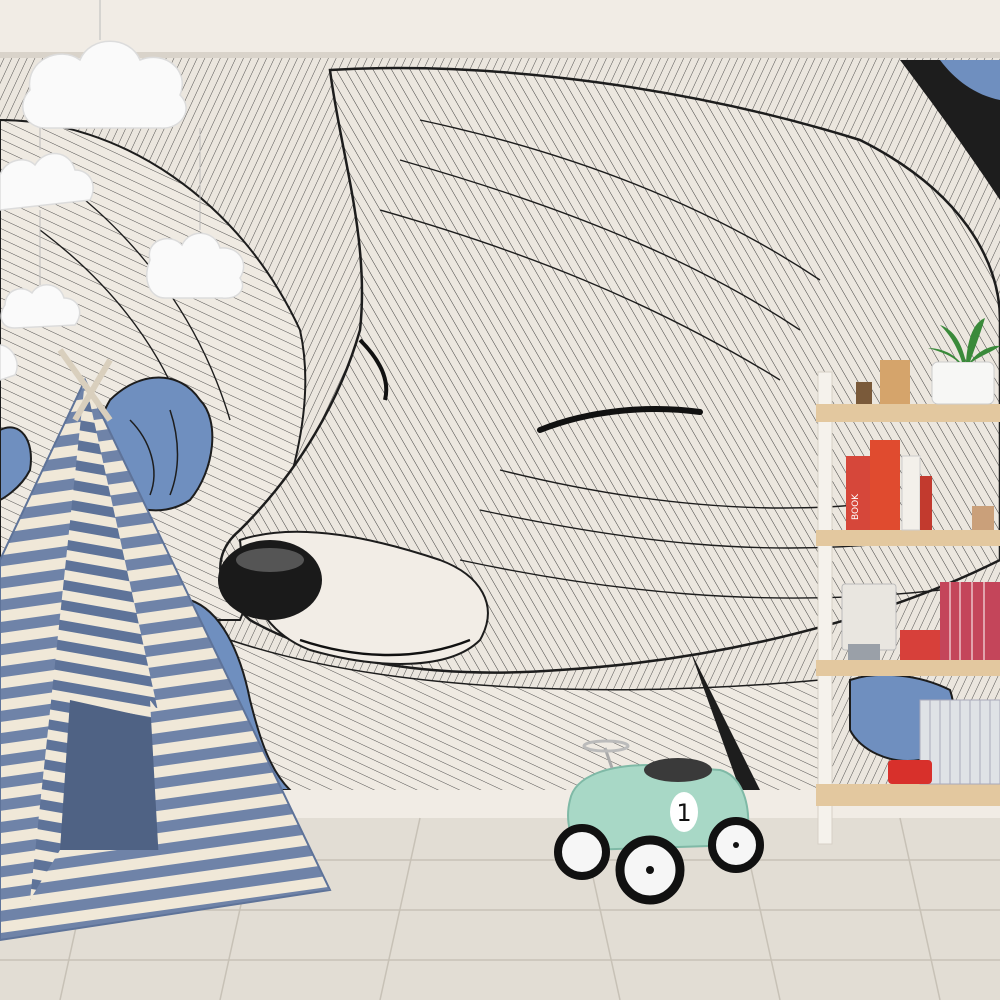 The height and width of the screenshot is (1000, 1000). What do you see at coordinates (869, 617) in the screenshot?
I see `mirror-frame` at bounding box center [869, 617].